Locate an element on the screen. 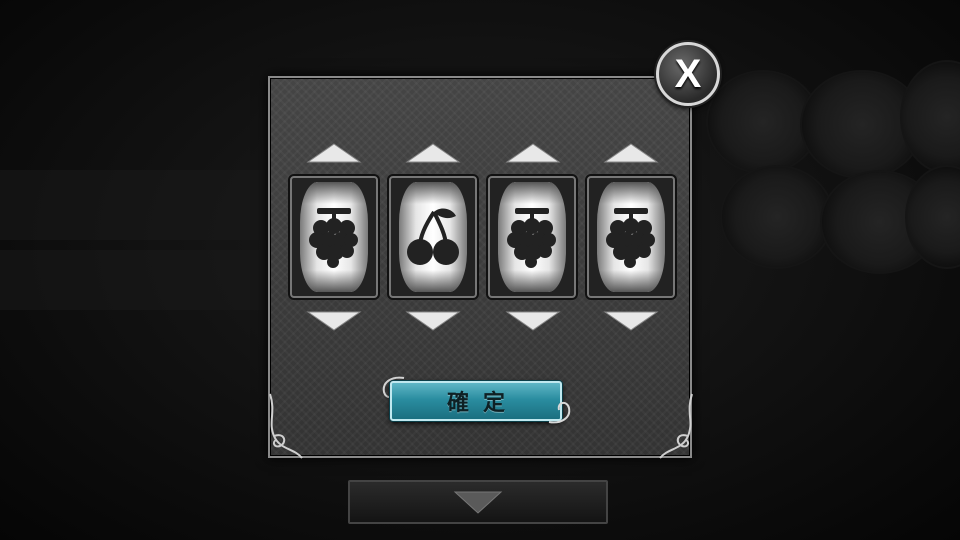 The image size is (960, 540). close-button: X is located at coordinates (688, 74).